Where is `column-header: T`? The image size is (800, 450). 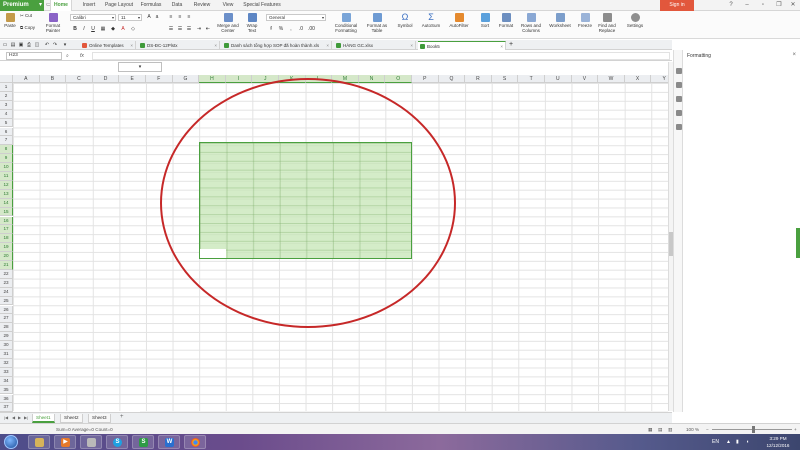
column-header: T is located at coordinates (531, 79).